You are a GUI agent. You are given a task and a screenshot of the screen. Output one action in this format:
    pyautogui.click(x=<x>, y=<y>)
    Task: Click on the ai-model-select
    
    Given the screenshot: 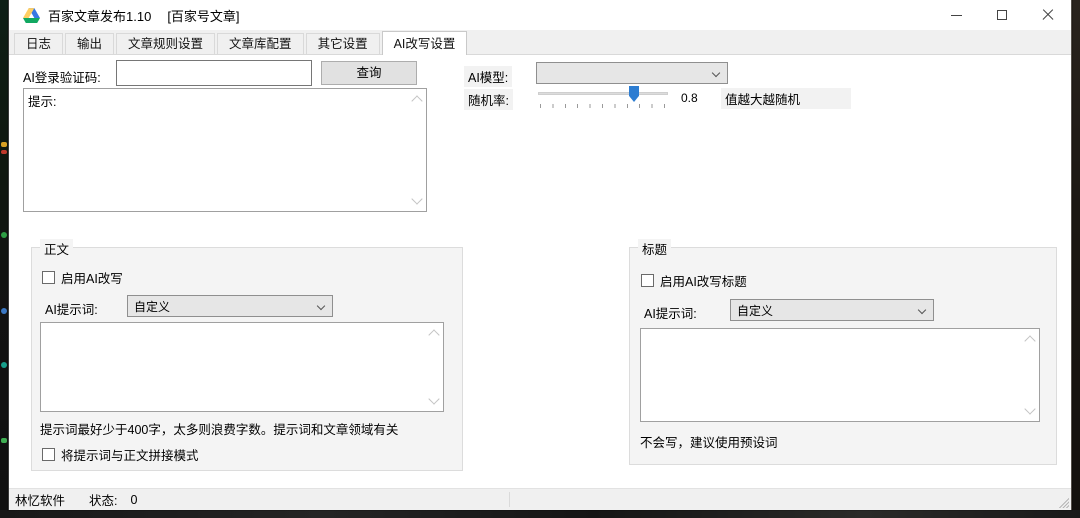 What is the action you would take?
    pyautogui.click(x=632, y=73)
    